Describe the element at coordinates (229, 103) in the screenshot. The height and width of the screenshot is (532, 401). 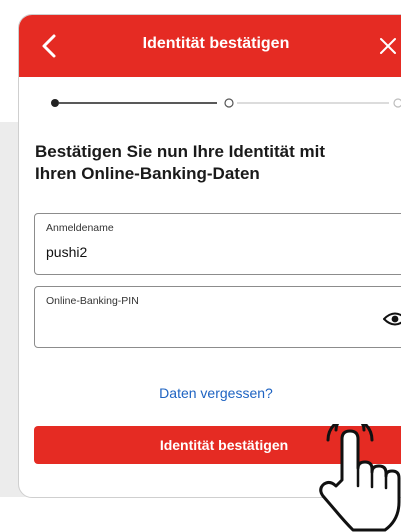
I see `step-2-dot` at that location.